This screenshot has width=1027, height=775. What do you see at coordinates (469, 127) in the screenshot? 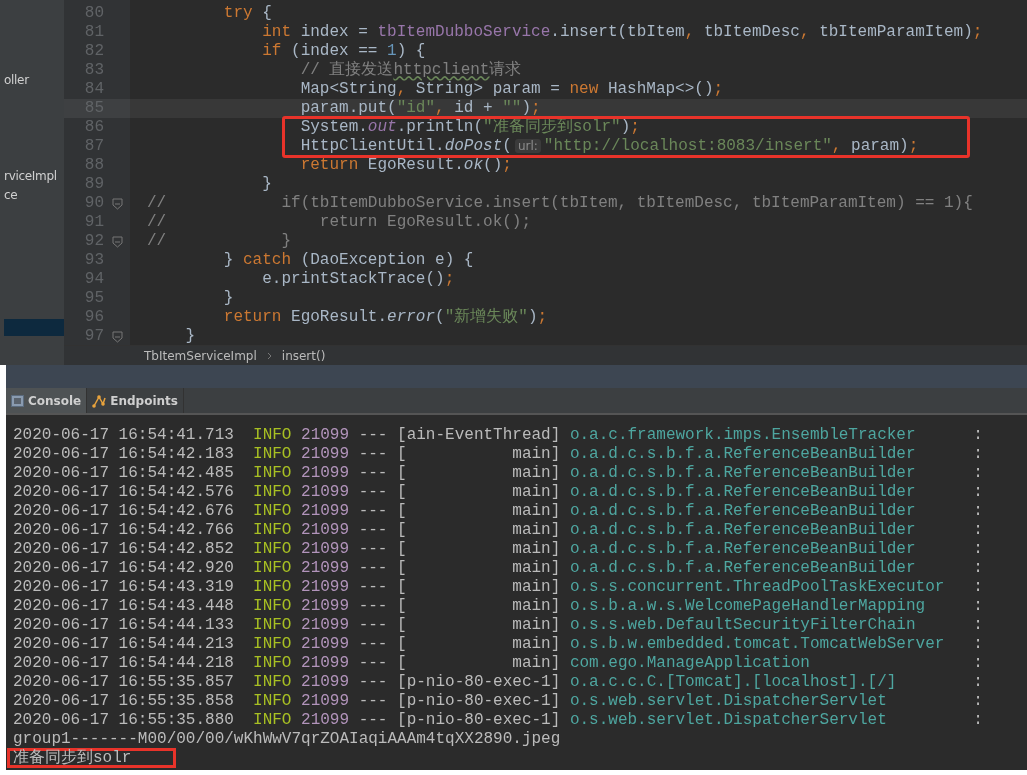
I see `code-line: System.out.println("准备同步到solr");` at bounding box center [469, 127].